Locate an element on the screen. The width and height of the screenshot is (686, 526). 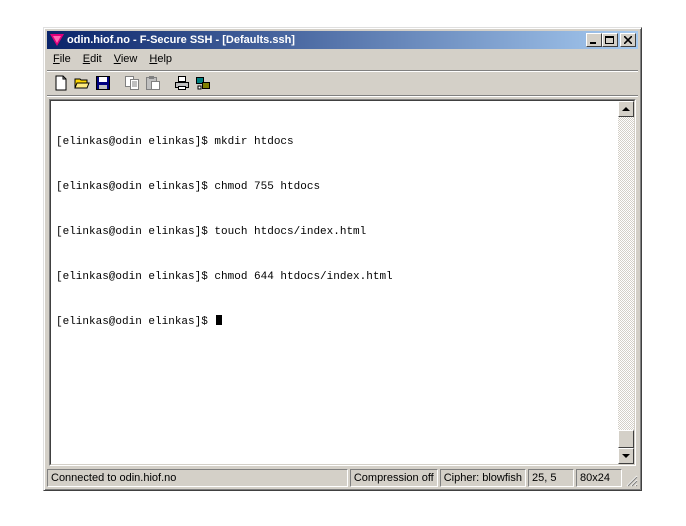
status-cursor-position: 25, 5 is located at coordinates (551, 478).